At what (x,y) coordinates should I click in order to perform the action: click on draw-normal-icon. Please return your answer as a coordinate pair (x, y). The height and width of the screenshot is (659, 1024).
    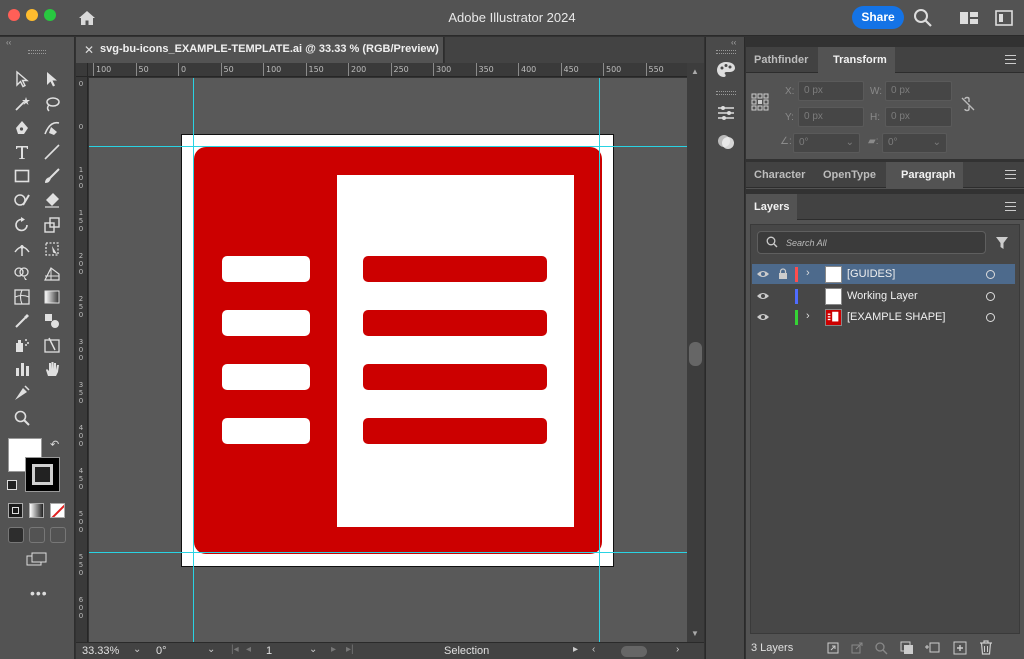
    Looking at the image, I should click on (16, 535).